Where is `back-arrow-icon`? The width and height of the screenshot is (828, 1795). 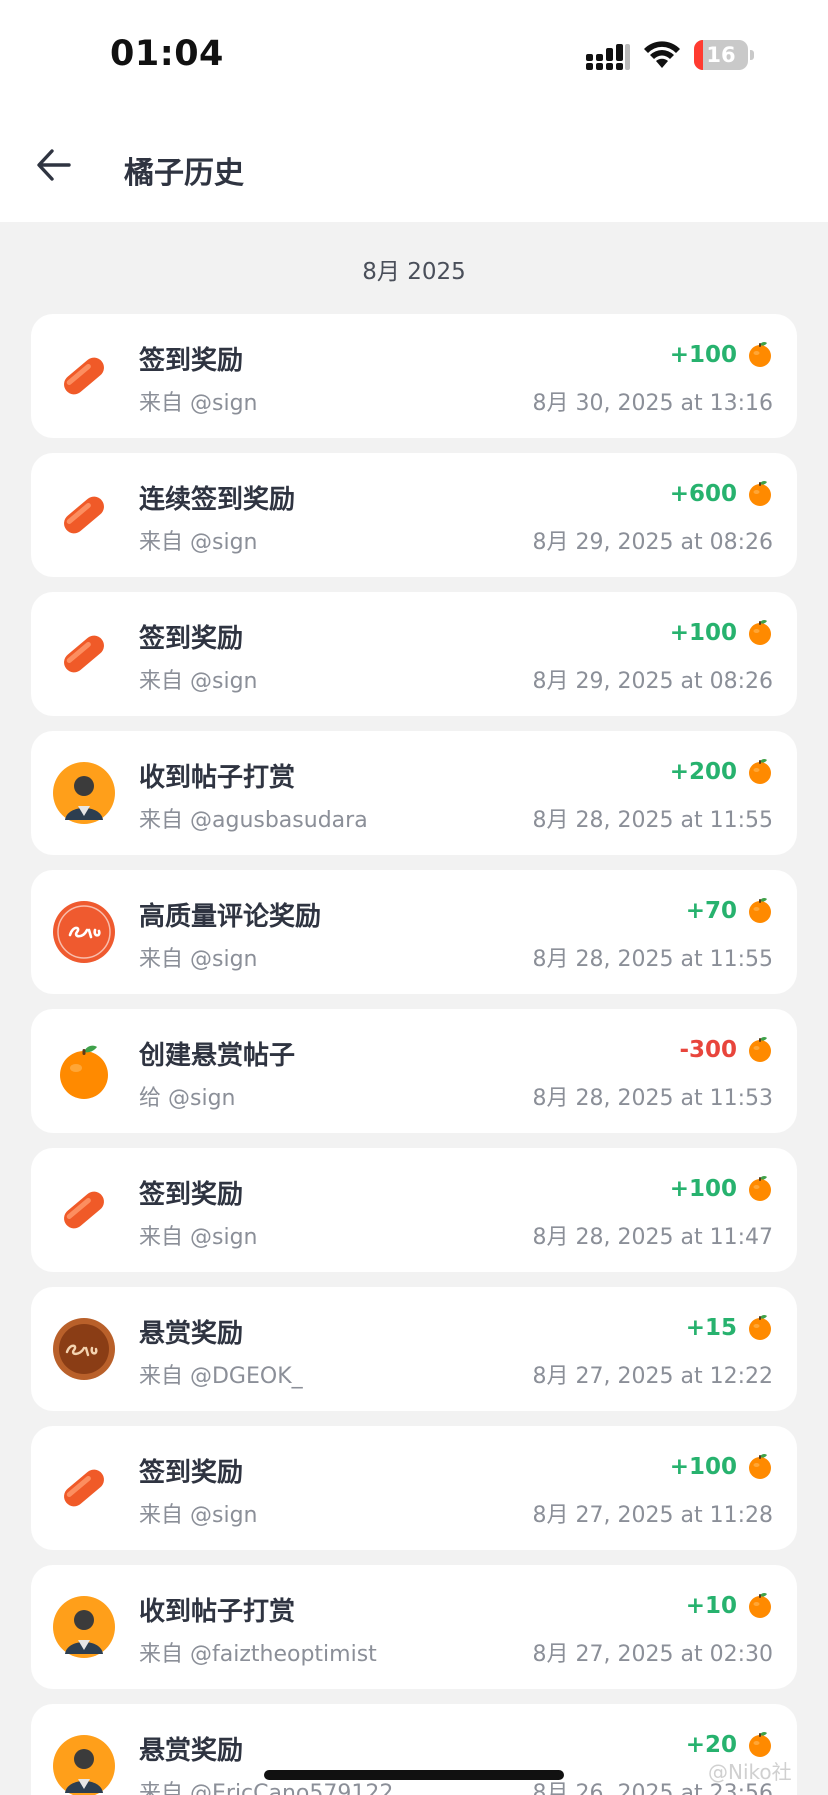
back-arrow-icon is located at coordinates (54, 165).